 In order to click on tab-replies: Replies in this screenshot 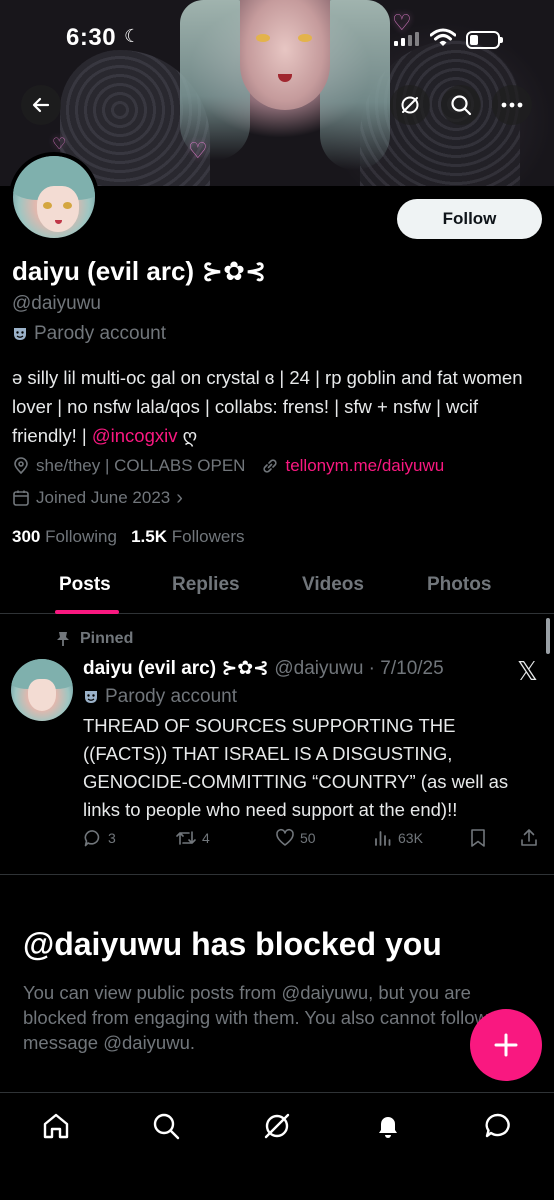, I will do `click(206, 585)`.